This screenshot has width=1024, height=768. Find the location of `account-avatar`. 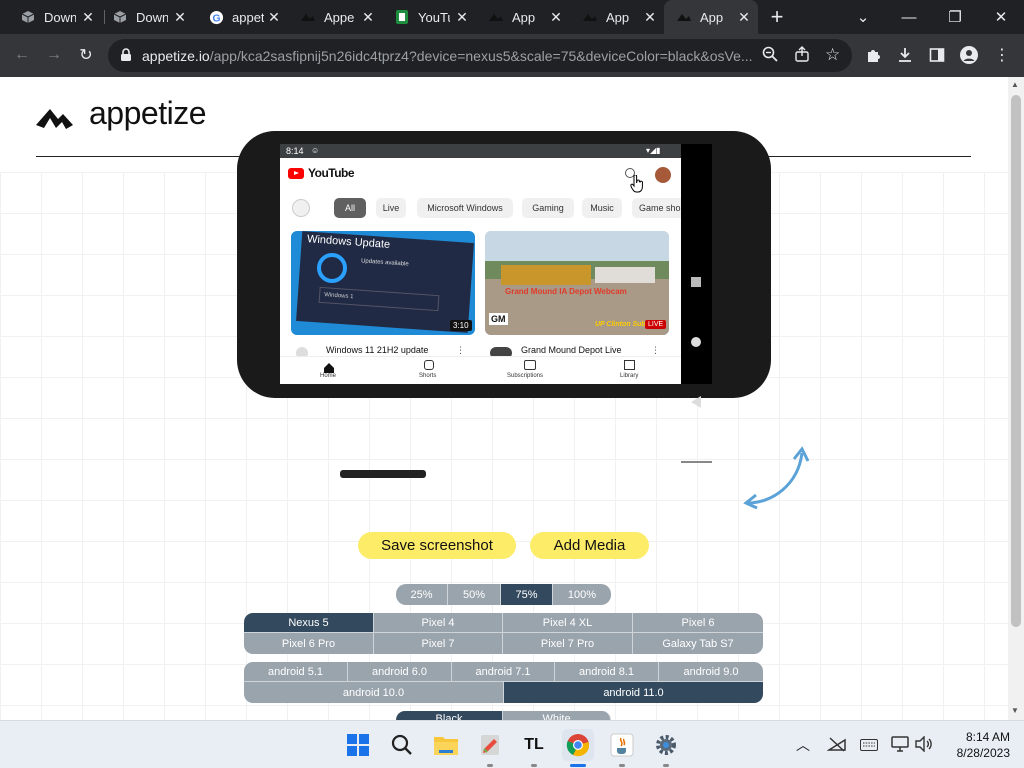

account-avatar is located at coordinates (663, 175).